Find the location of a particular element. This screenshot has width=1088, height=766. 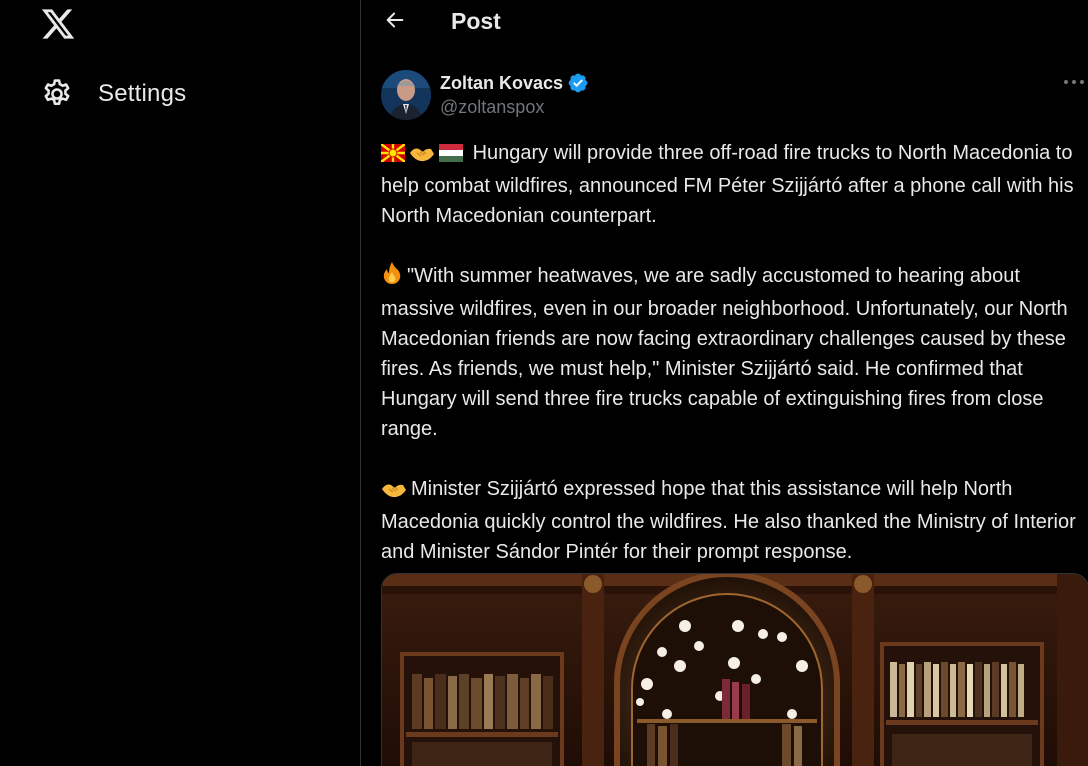

more-options-button is located at coordinates (1074, 82).